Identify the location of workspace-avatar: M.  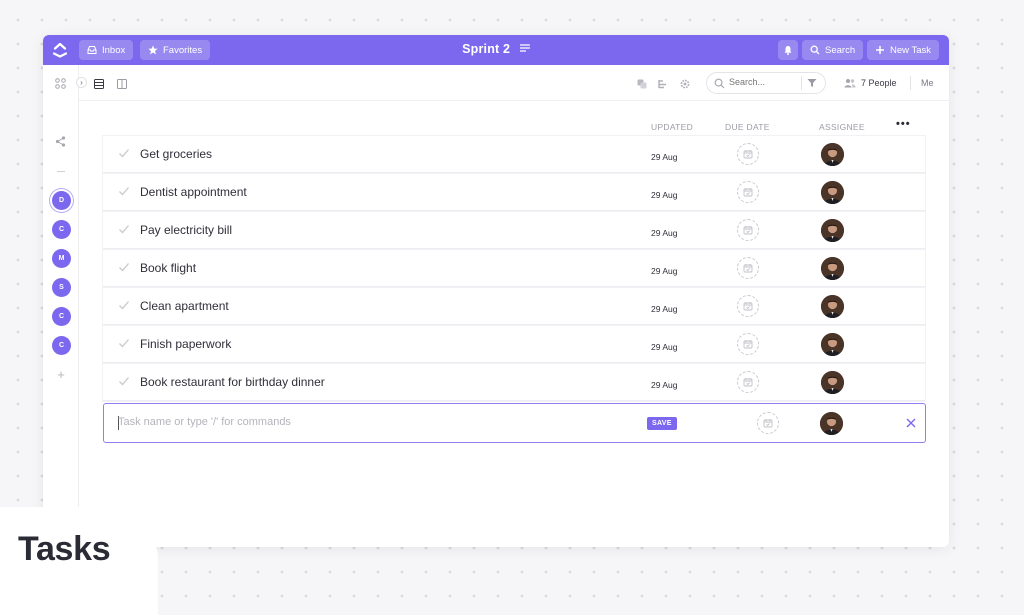
(61, 258).